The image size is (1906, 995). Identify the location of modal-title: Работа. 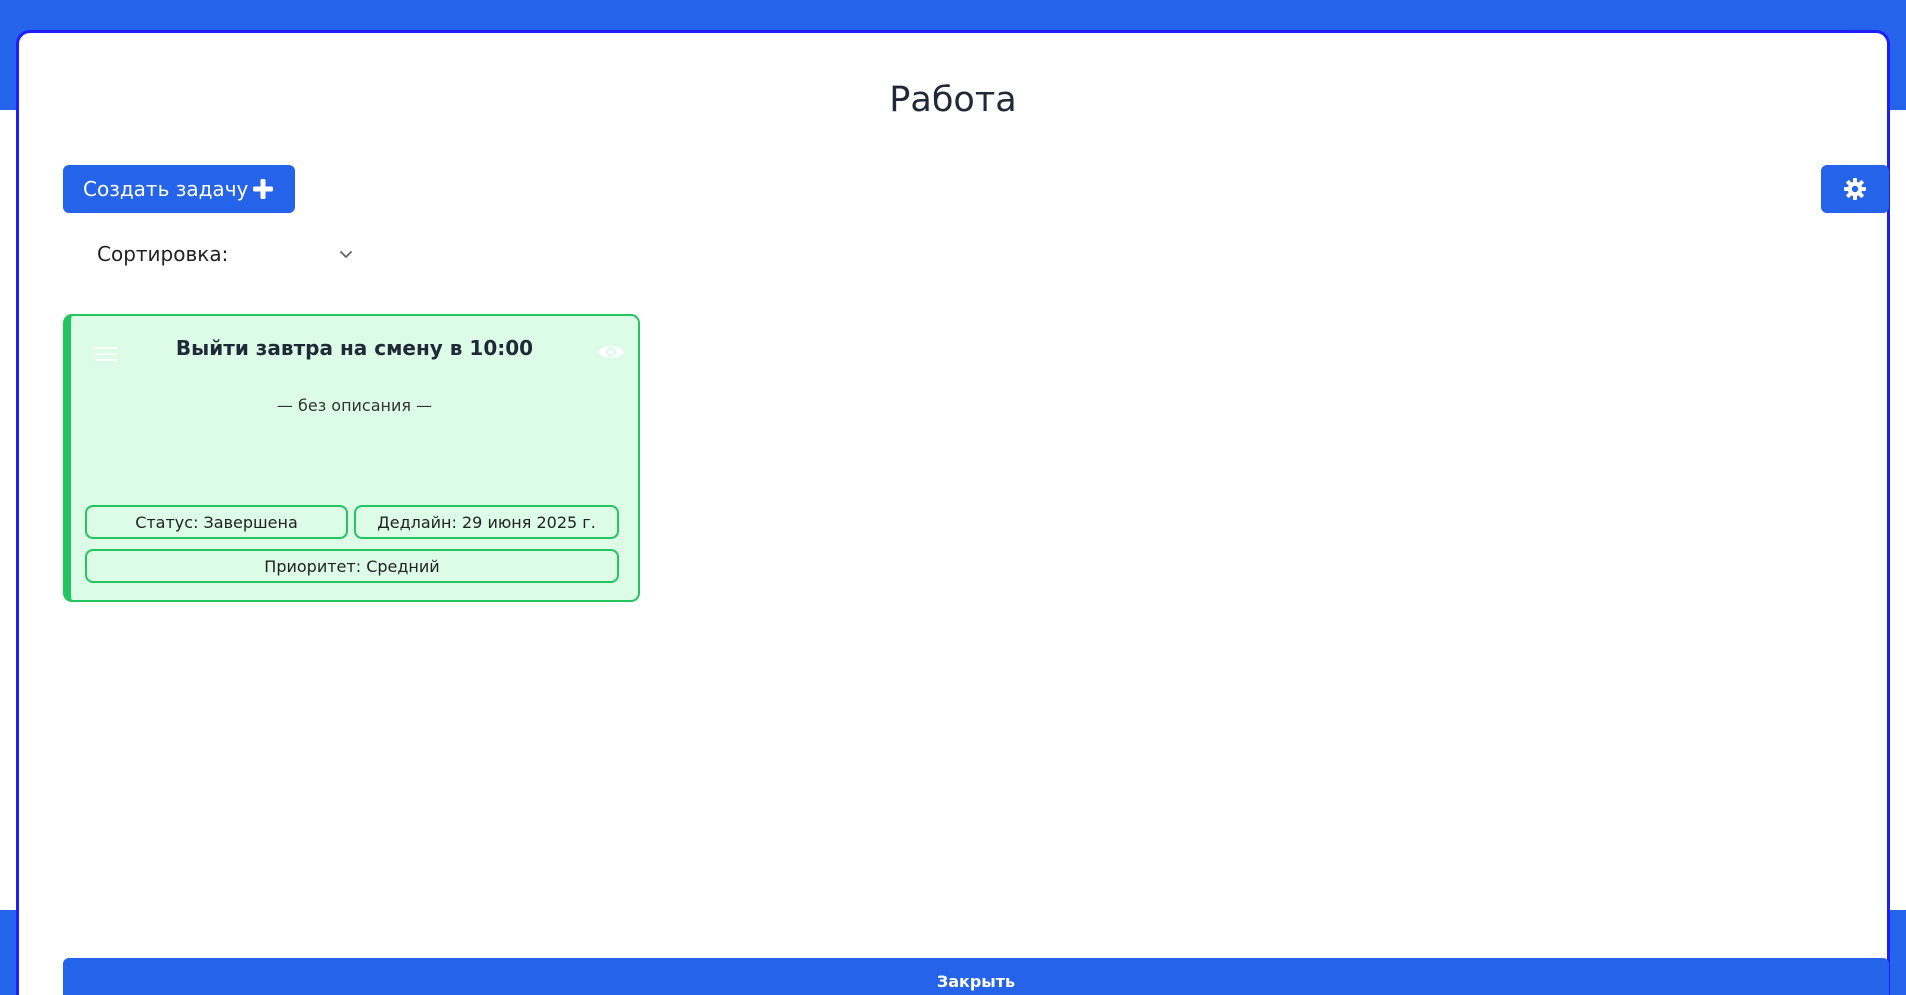
(953, 100).